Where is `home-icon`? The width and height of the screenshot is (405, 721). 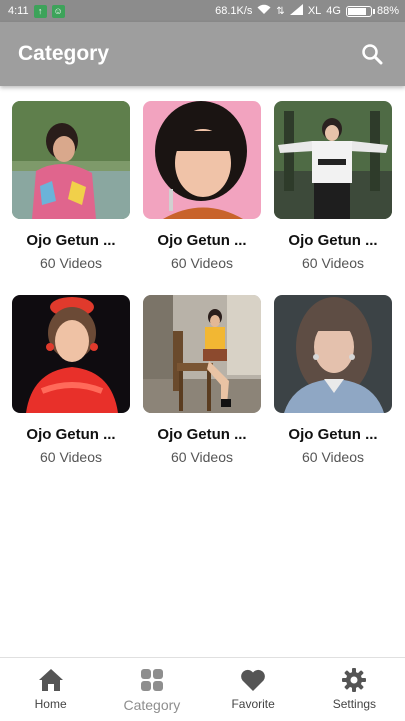
home-icon is located at coordinates (51, 680).